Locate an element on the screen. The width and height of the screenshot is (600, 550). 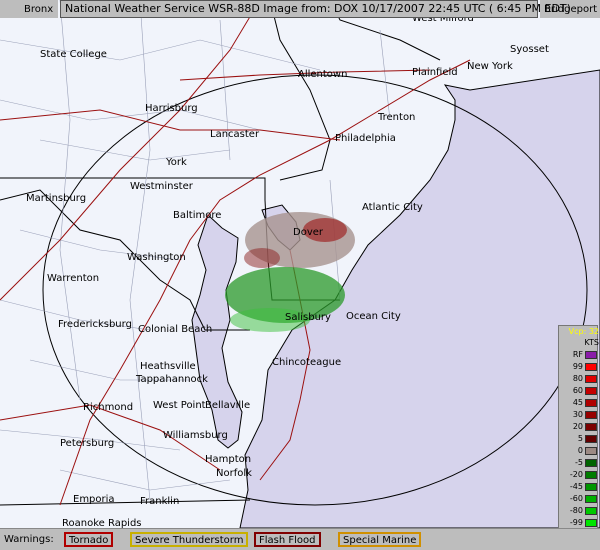
city-label: Martinsburg is located at coordinates (56, 198).